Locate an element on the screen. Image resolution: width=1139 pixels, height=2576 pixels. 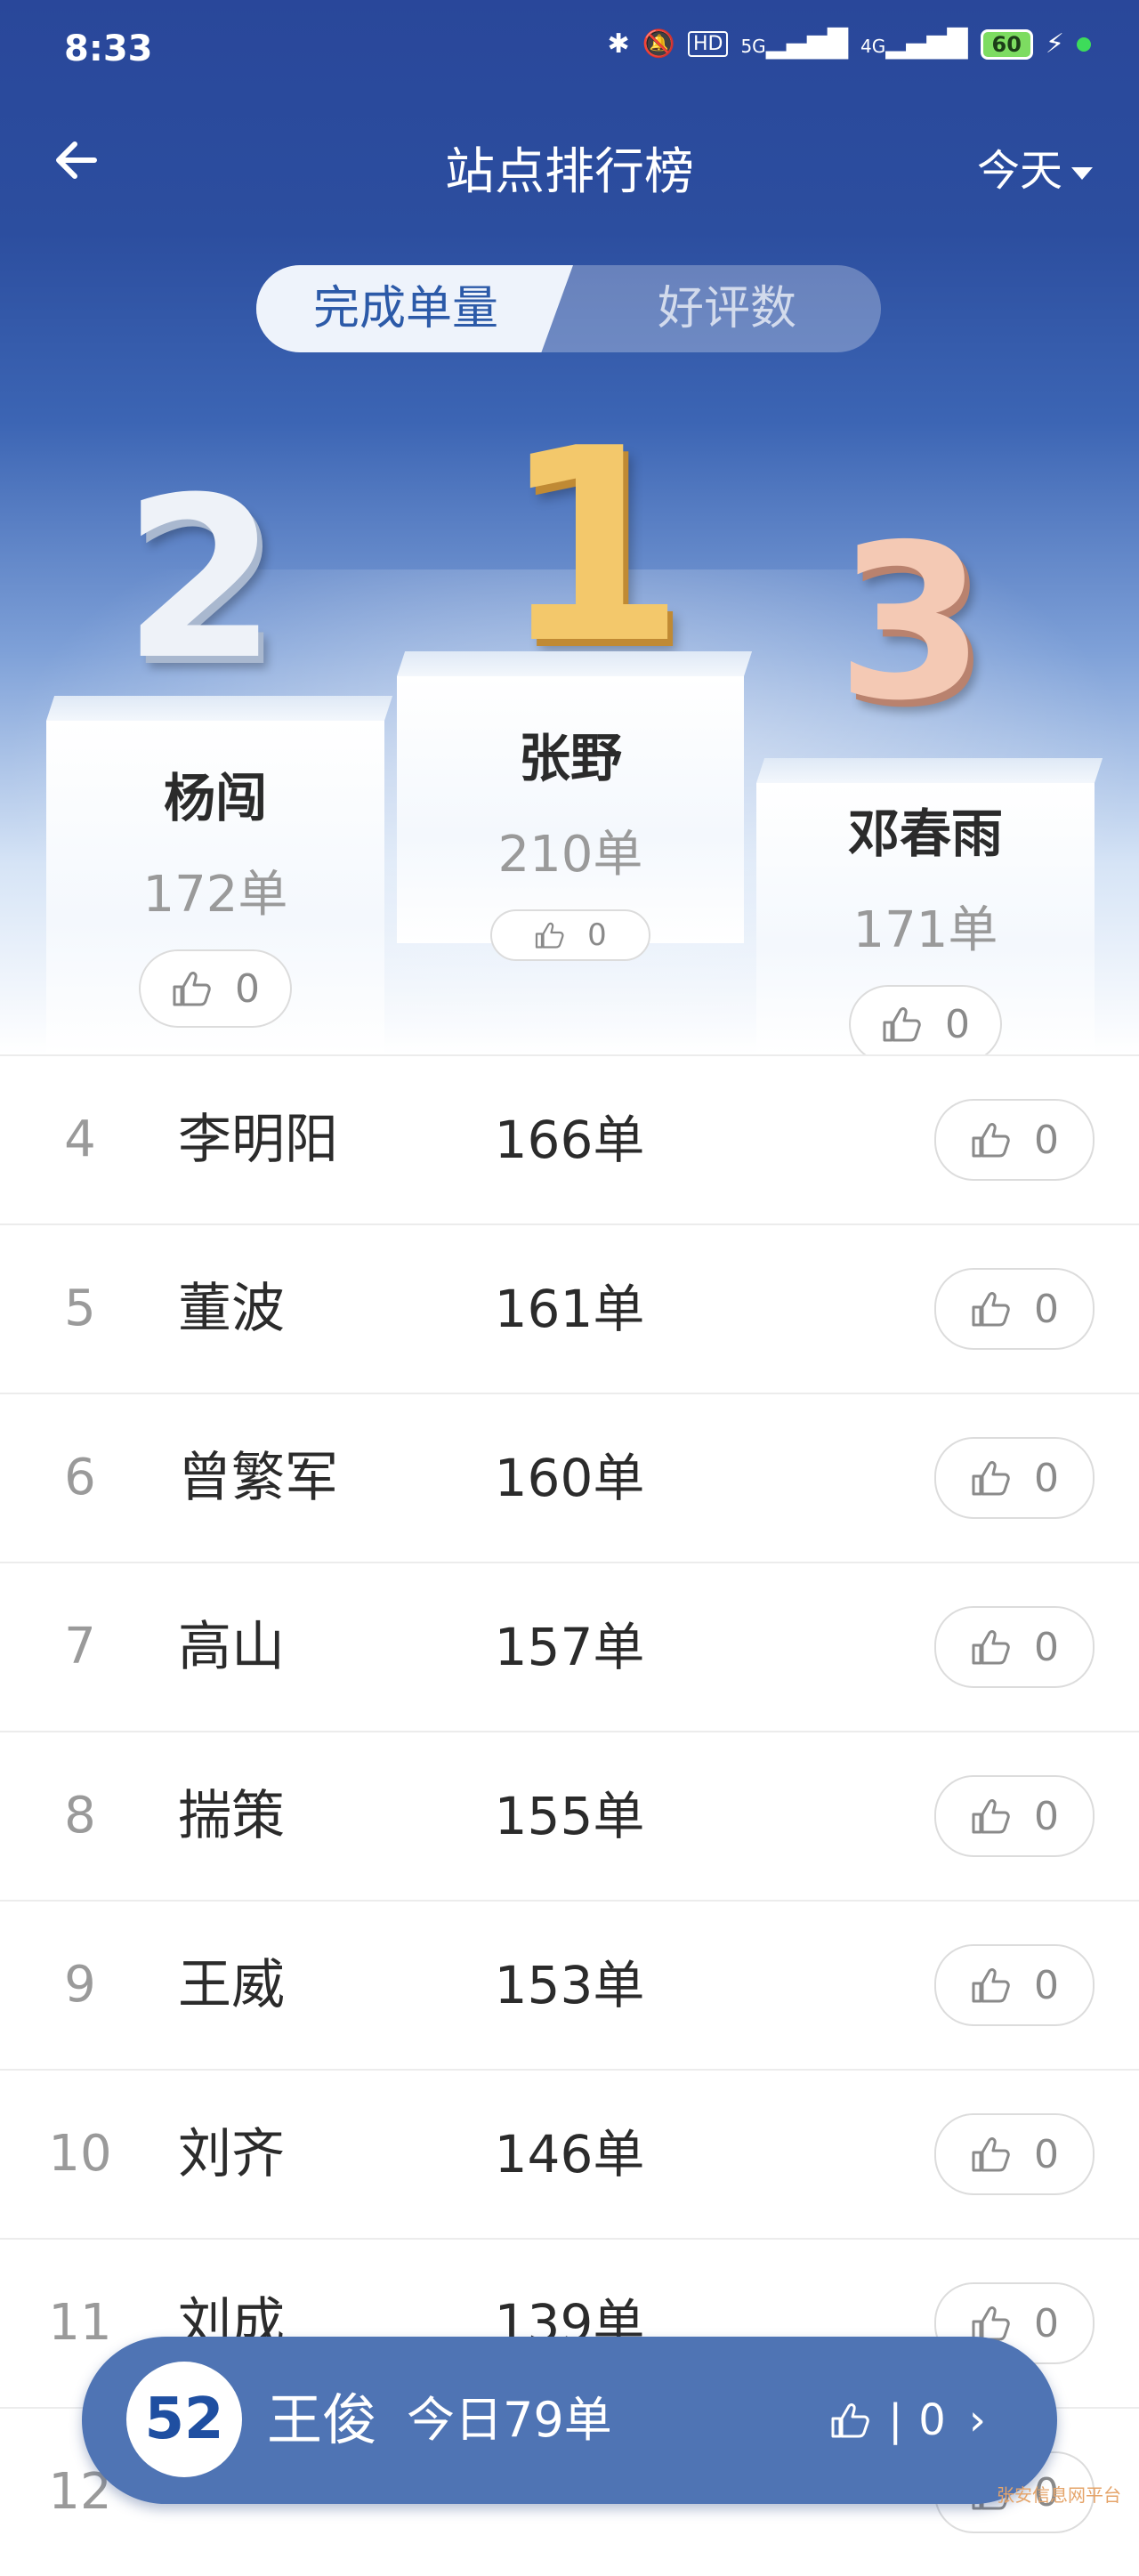
mute-bell-icon: 🔕 is located at coordinates (658, 44).